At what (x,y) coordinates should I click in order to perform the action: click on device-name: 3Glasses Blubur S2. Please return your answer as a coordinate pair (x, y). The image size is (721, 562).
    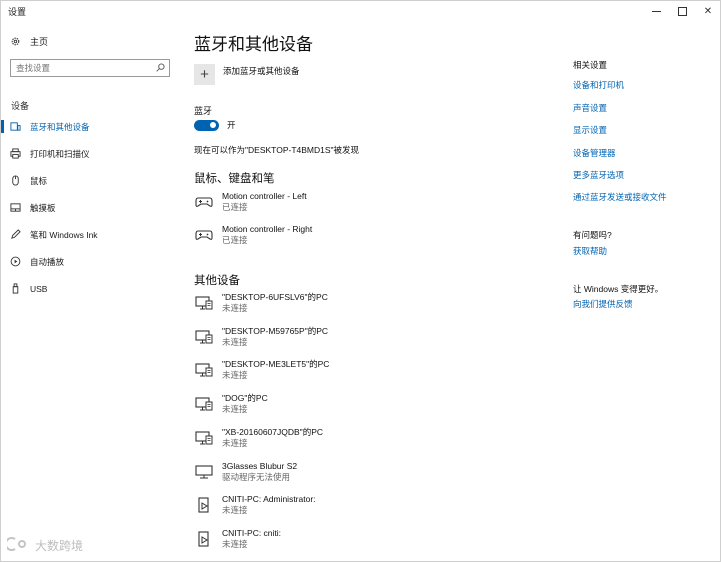
    Looking at the image, I should click on (260, 466).